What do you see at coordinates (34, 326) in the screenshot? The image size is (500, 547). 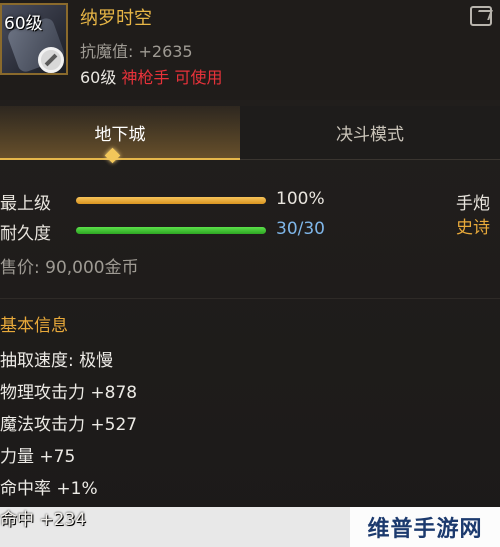 I see `basic-info-title: 基本信息` at bounding box center [34, 326].